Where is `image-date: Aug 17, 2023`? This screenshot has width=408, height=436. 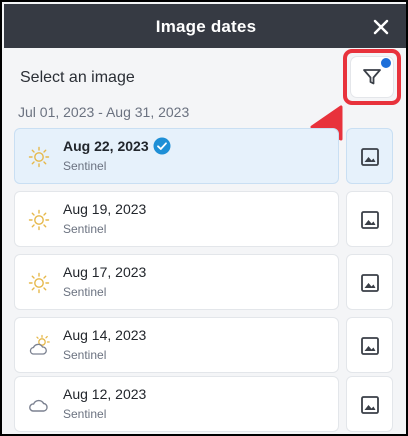 image-date: Aug 17, 2023 is located at coordinates (105, 272).